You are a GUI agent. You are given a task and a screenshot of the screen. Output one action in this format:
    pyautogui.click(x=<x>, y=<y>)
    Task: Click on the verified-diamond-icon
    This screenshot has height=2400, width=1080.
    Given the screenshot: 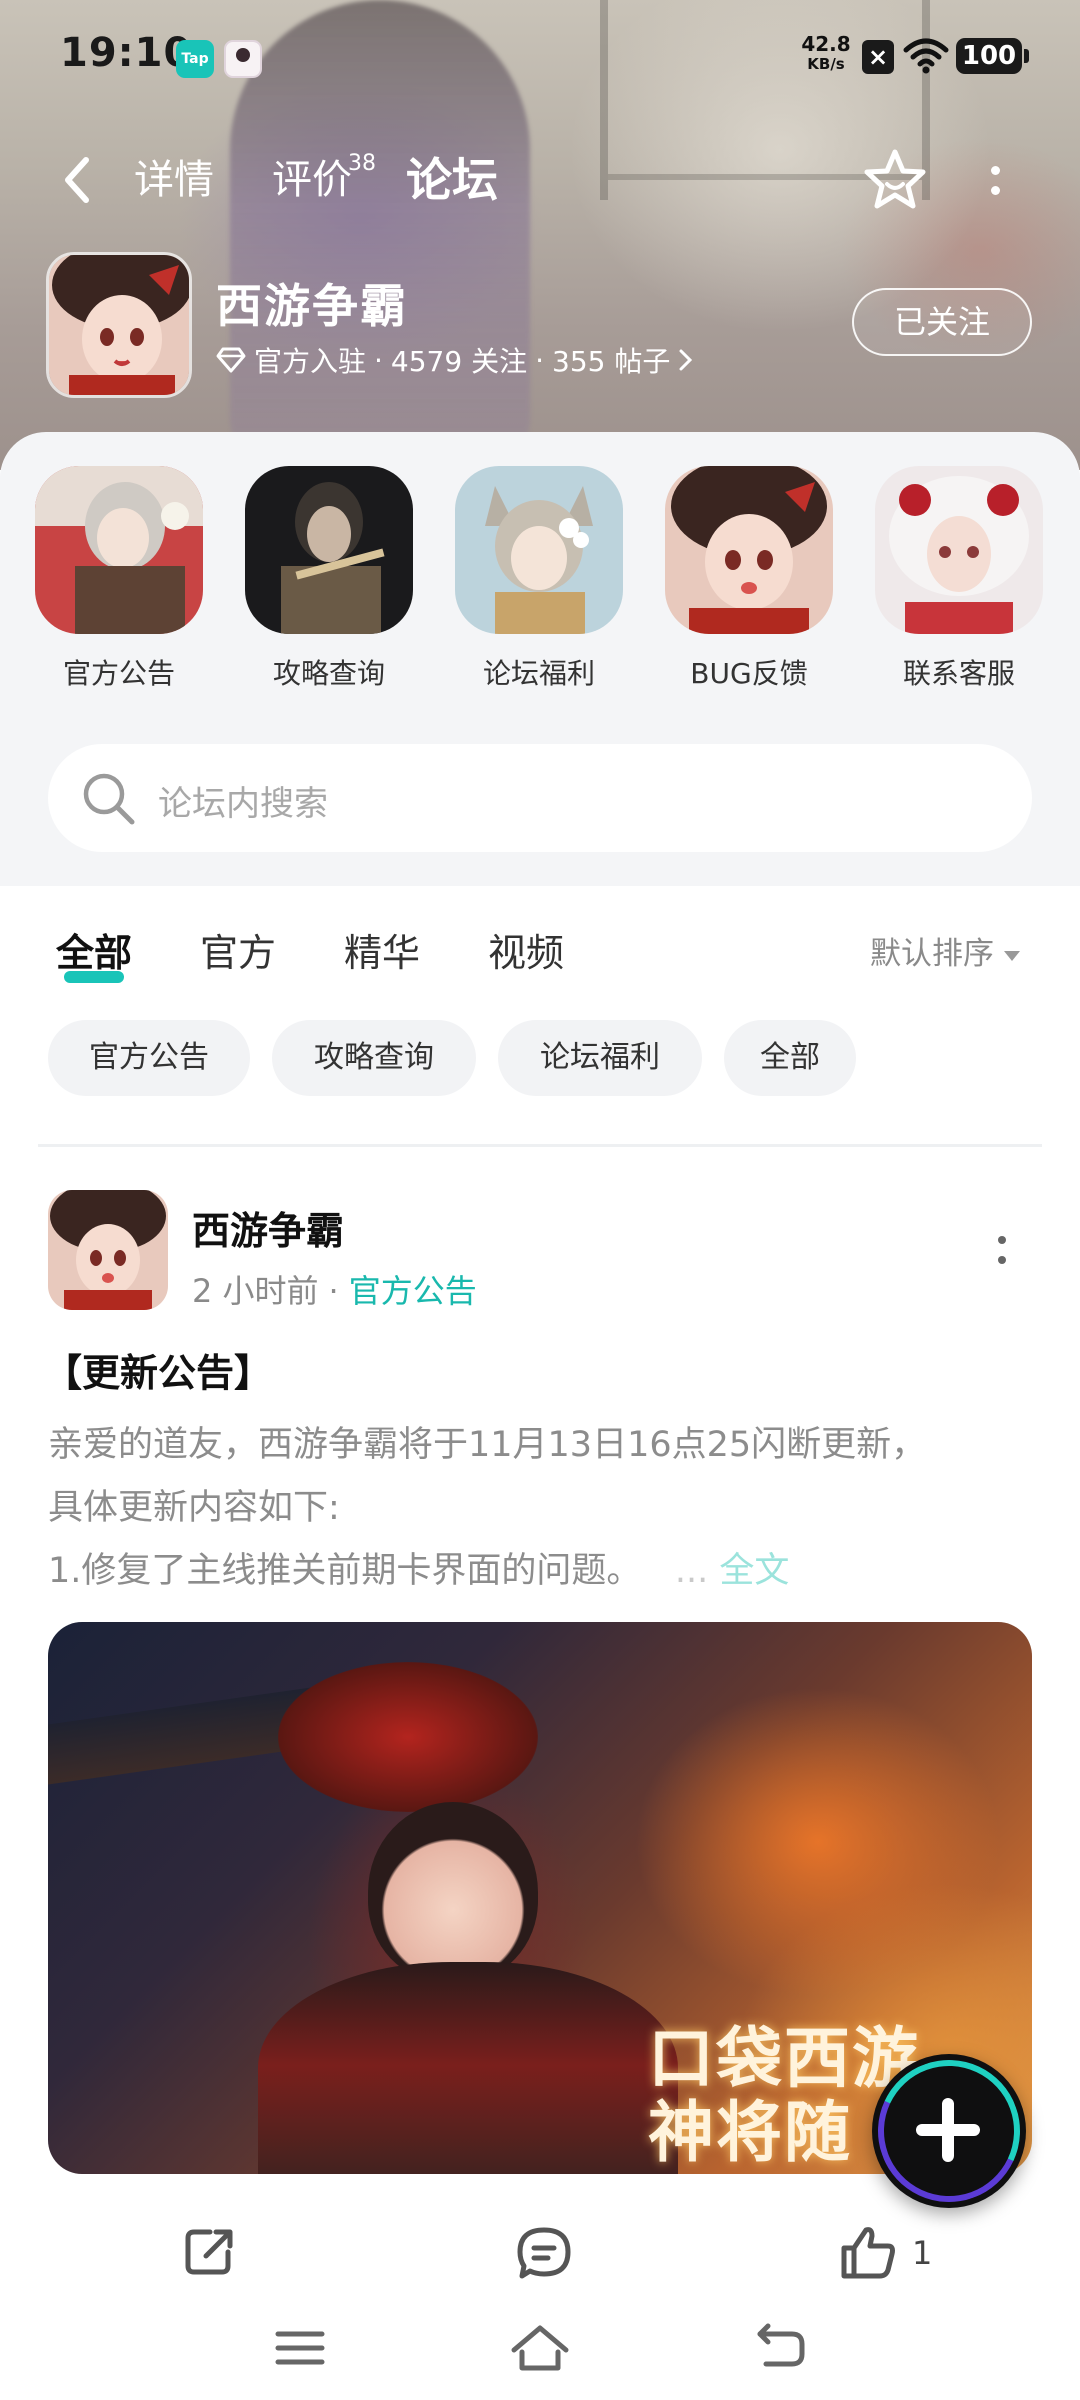 What is the action you would take?
    pyautogui.click(x=231, y=360)
    